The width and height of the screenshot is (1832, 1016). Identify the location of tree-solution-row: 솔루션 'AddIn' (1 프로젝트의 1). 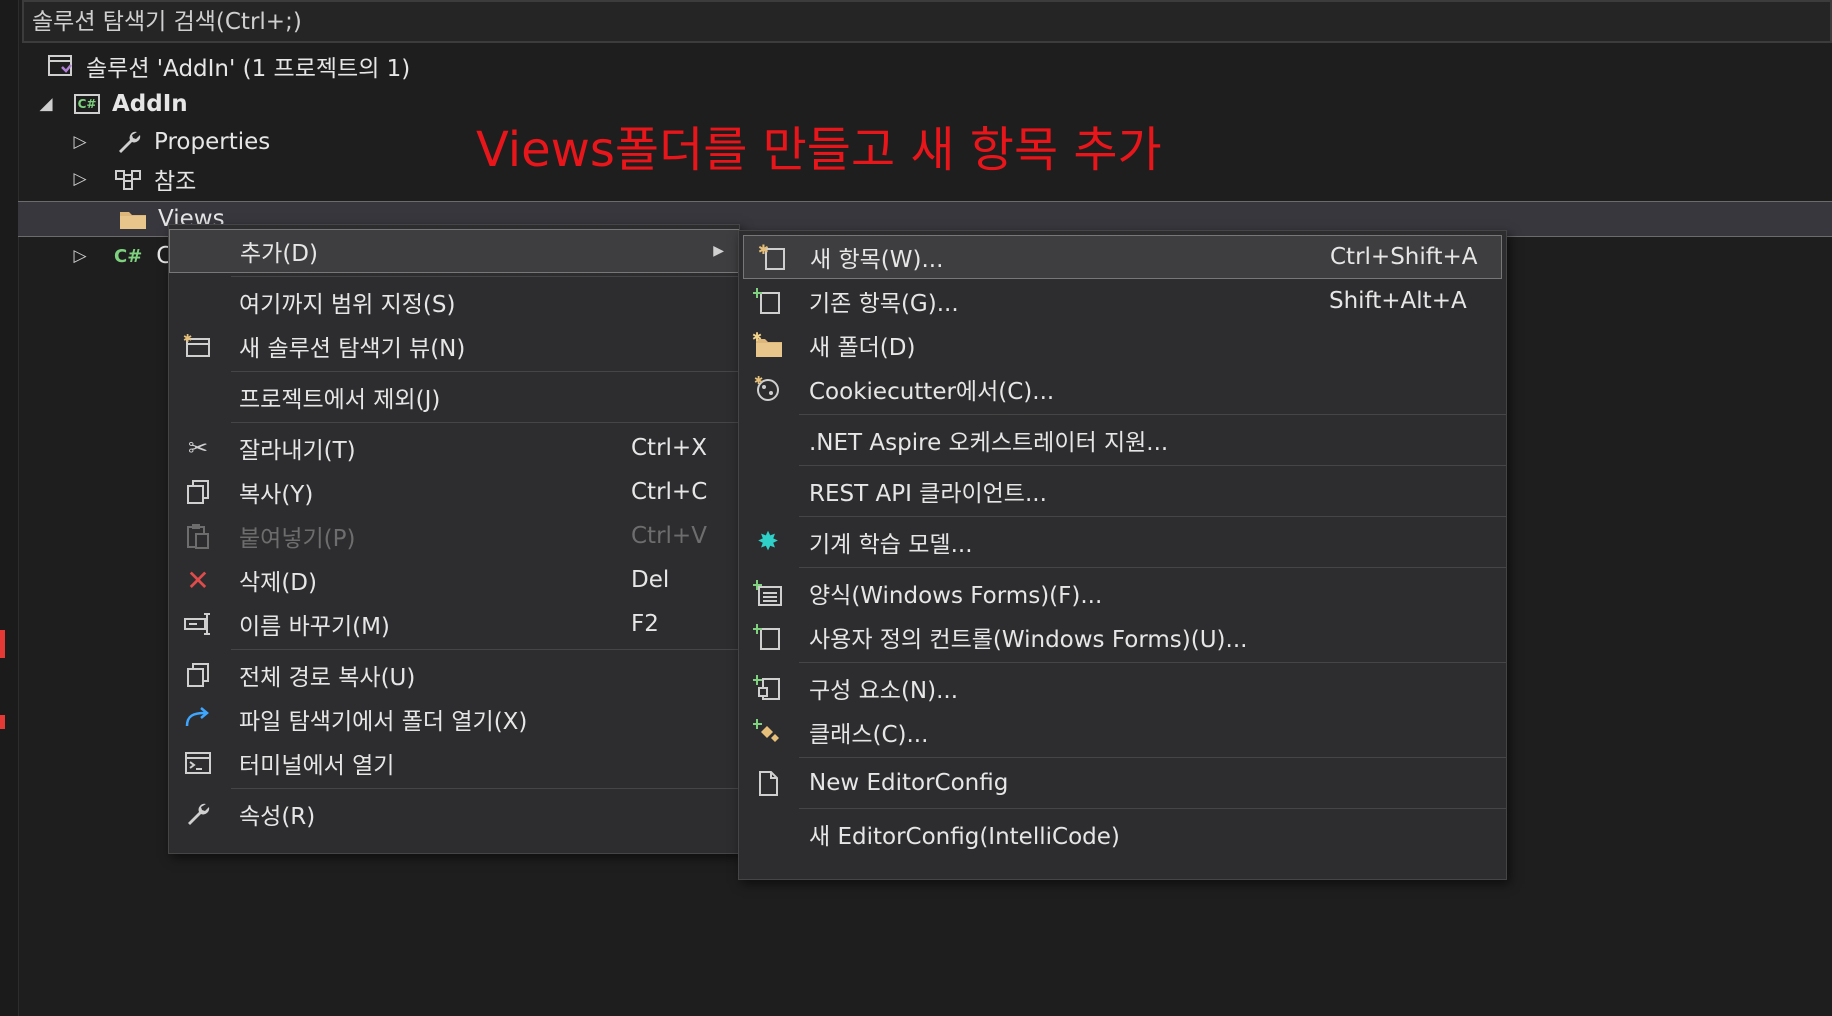
(228, 66).